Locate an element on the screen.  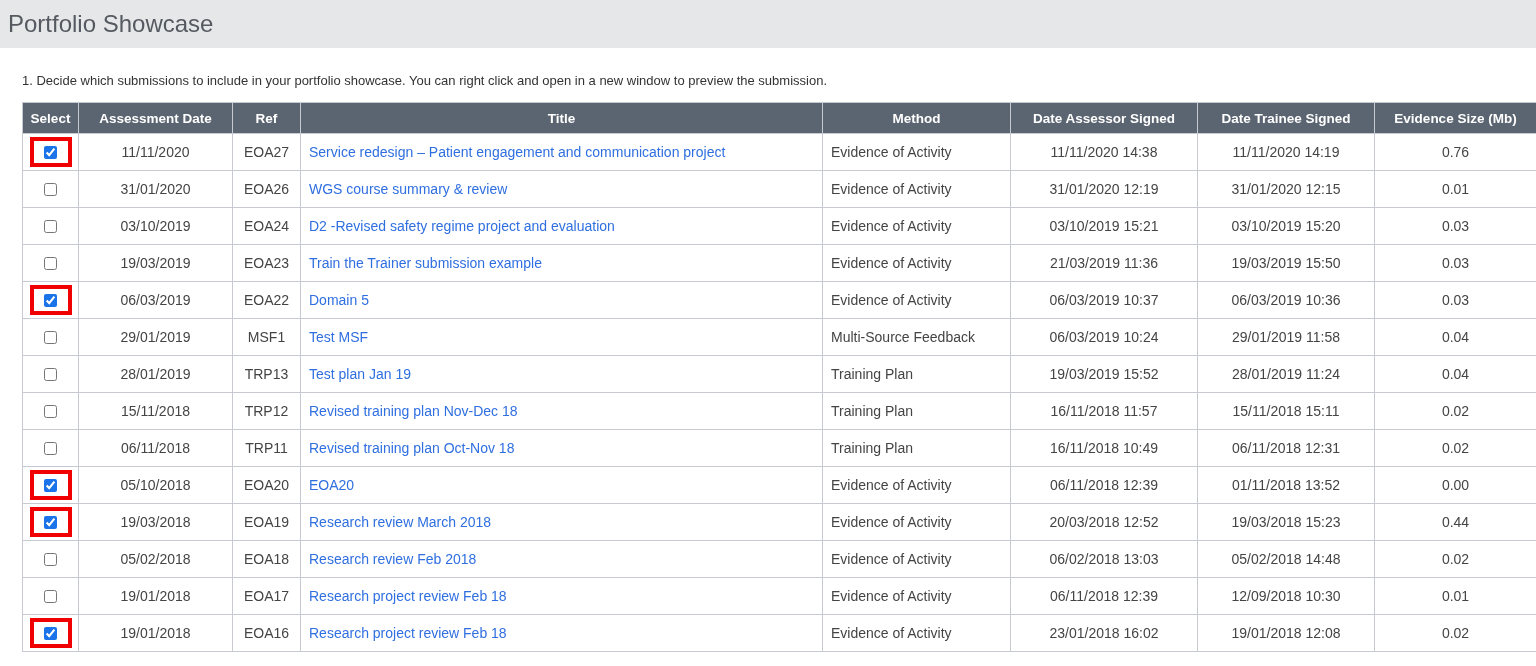
table-cell: 16/11/2018 10:49 is located at coordinates (1104, 448).